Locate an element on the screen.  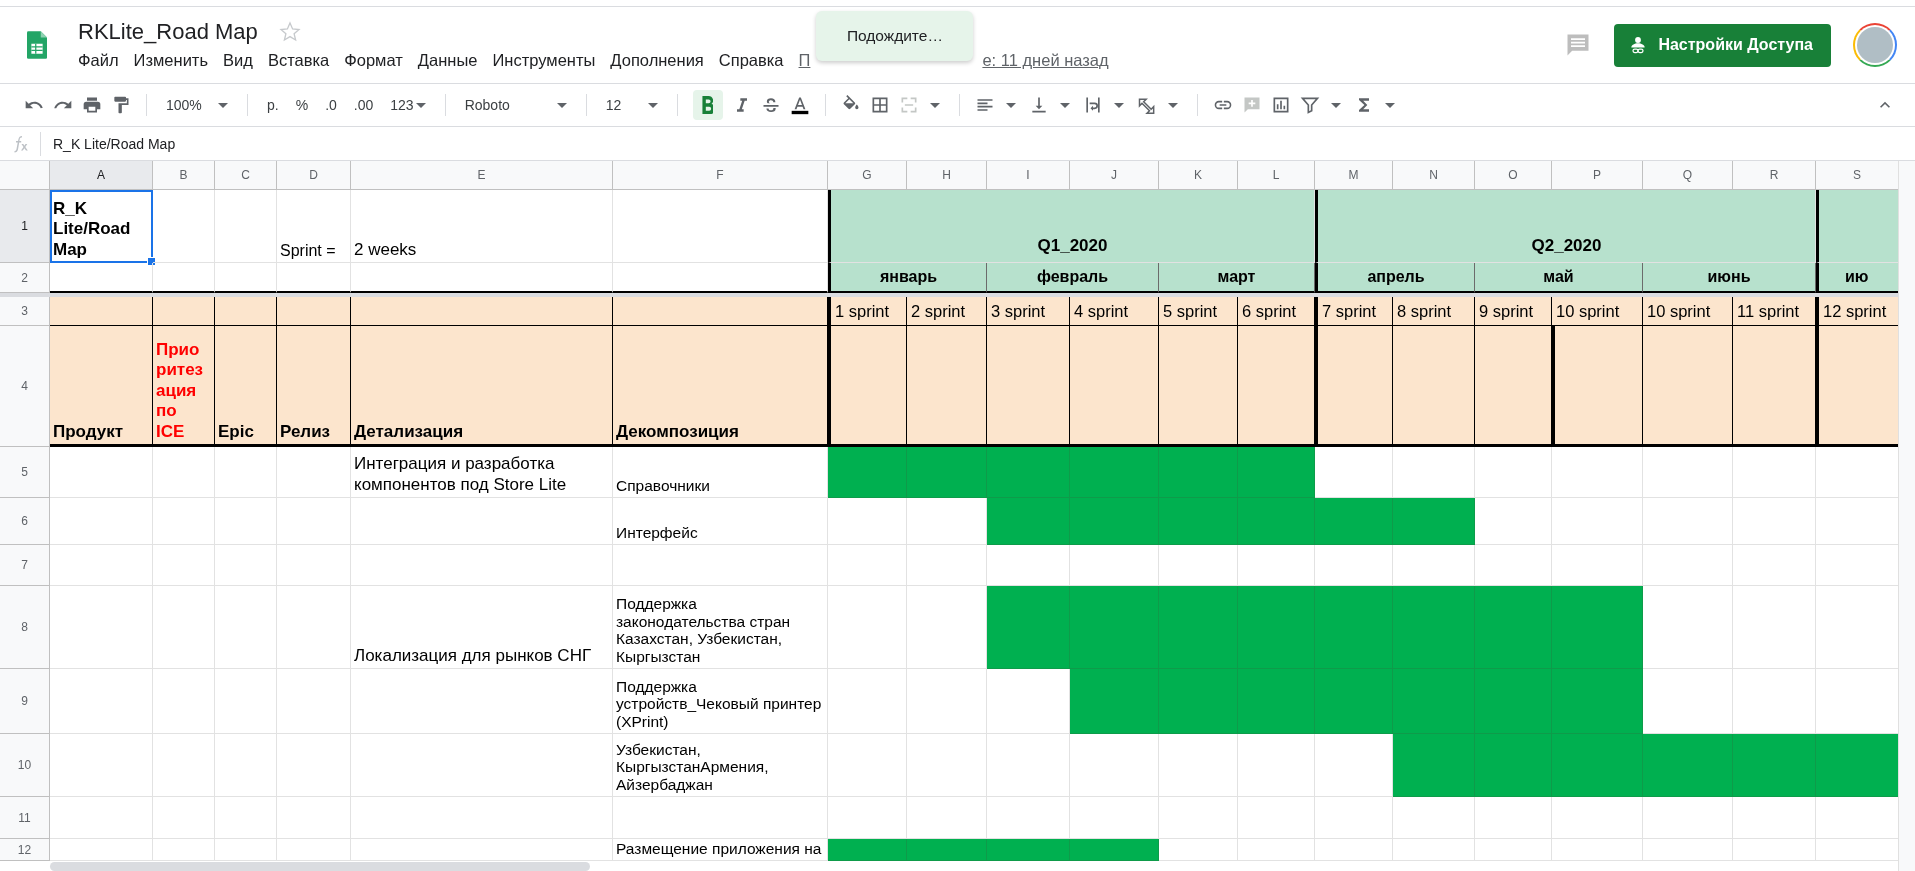
month-header: май is located at coordinates (1559, 278).